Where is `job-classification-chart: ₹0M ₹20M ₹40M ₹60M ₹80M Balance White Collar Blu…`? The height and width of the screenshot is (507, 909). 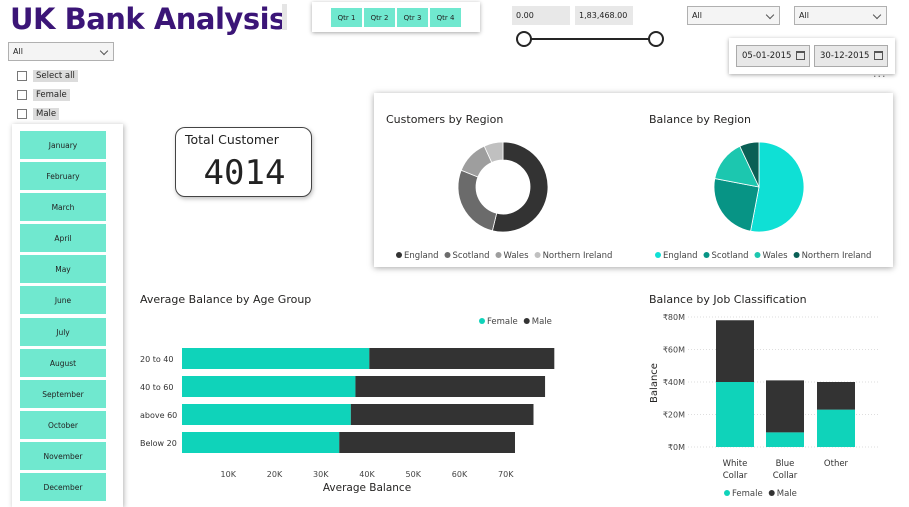
job-classification-chart: ₹0M ₹20M ₹40M ₹60M ₹80M Balance White Collar Blu… is located at coordinates (764, 406).